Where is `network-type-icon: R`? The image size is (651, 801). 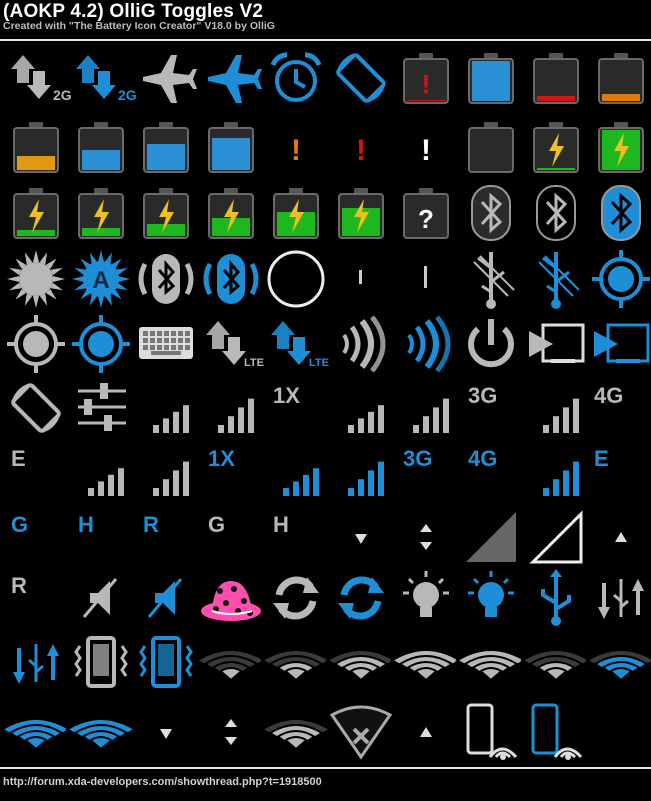
network-type-icon: R is located at coordinates (36, 598).